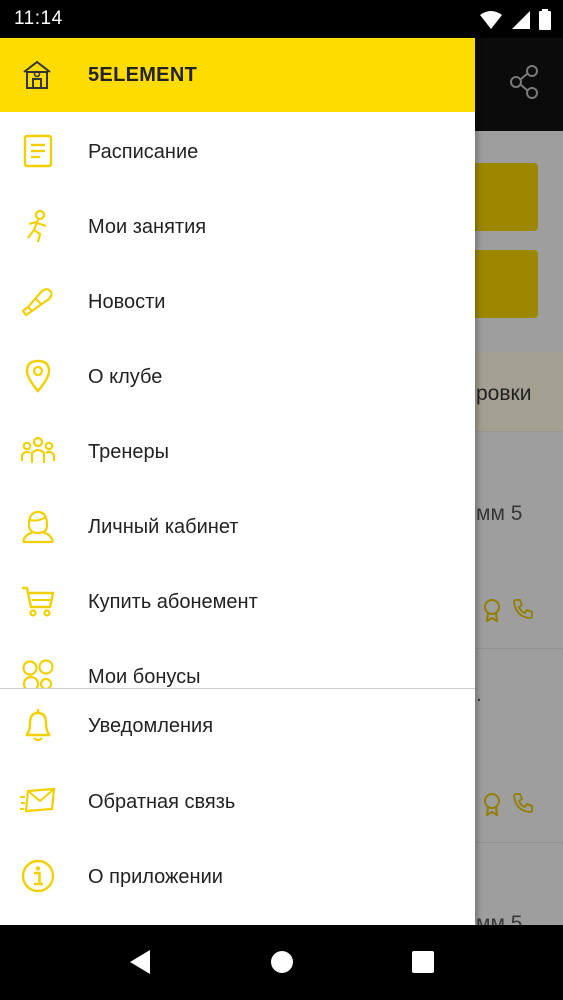  What do you see at coordinates (237, 376) in the screenshot?
I see `menu-item-about-club: О клубе` at bounding box center [237, 376].